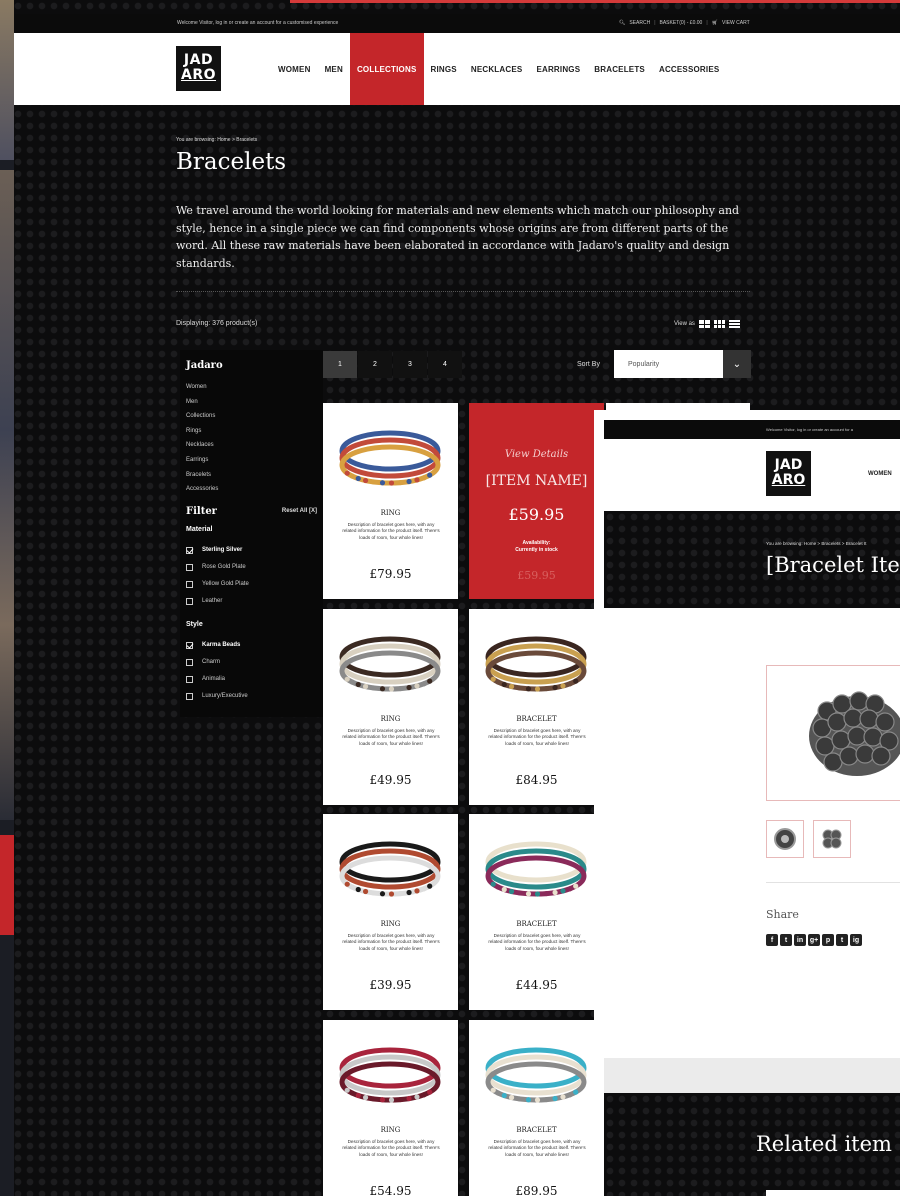 The width and height of the screenshot is (900, 1196). What do you see at coordinates (251, 696) in the screenshot?
I see `filter-option: Luxury/Executive` at bounding box center [251, 696].